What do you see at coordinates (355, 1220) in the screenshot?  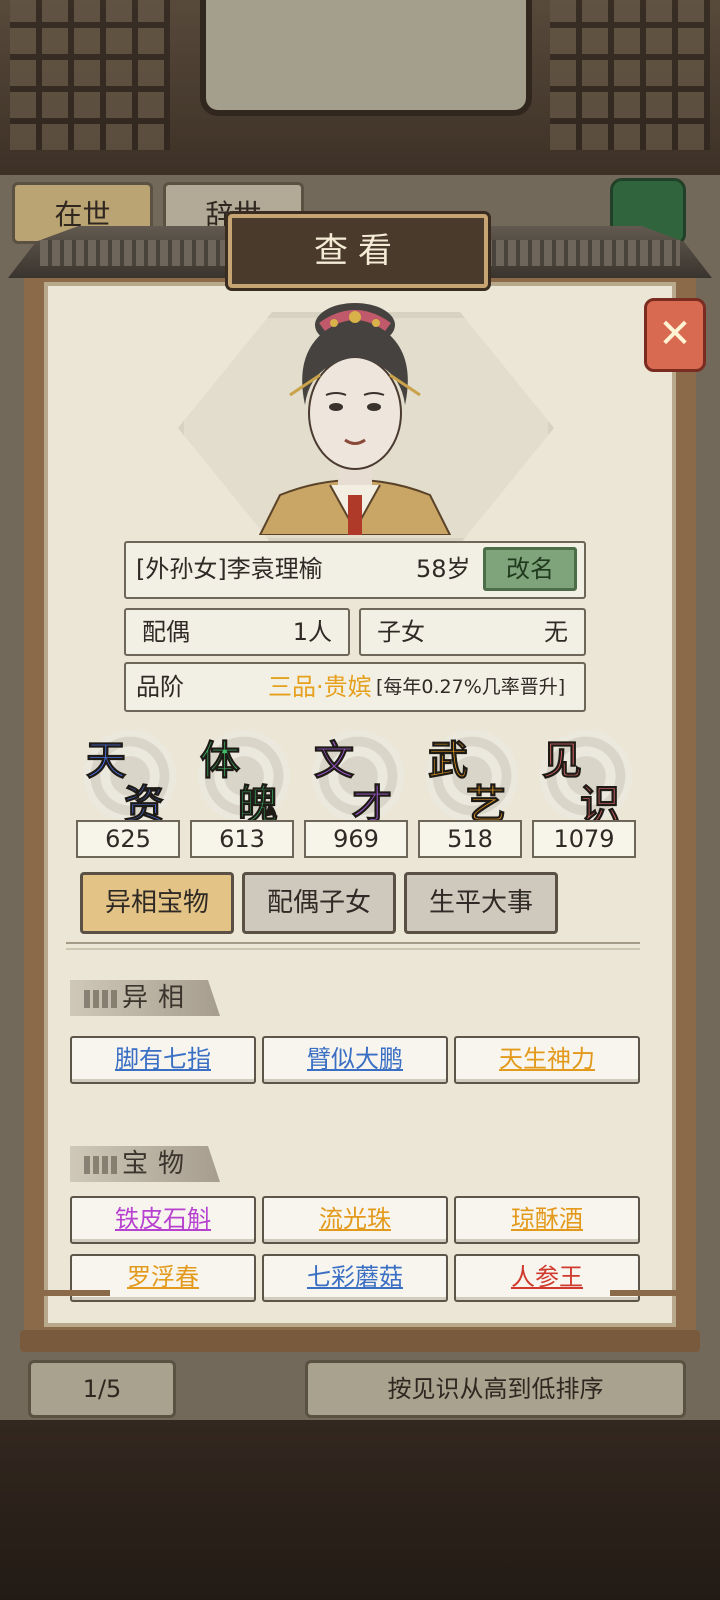 I see `treasure-item: 流光珠` at bounding box center [355, 1220].